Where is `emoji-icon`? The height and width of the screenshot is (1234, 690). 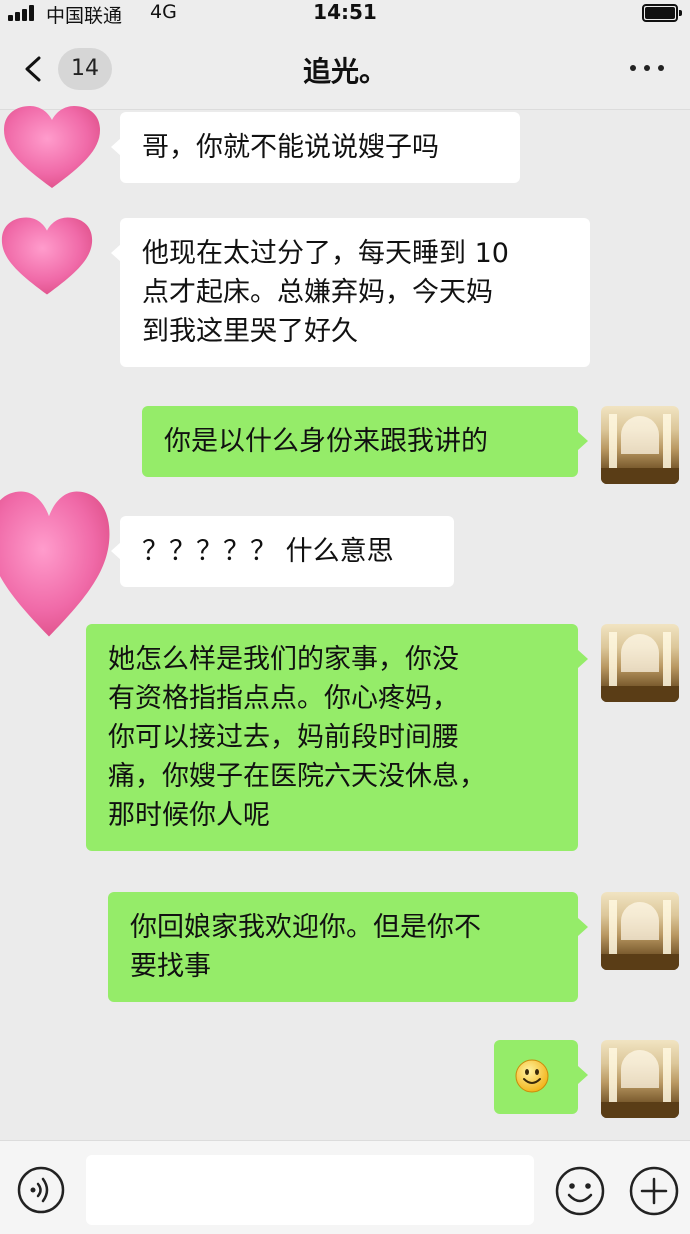
emoji-icon is located at coordinates (580, 1191).